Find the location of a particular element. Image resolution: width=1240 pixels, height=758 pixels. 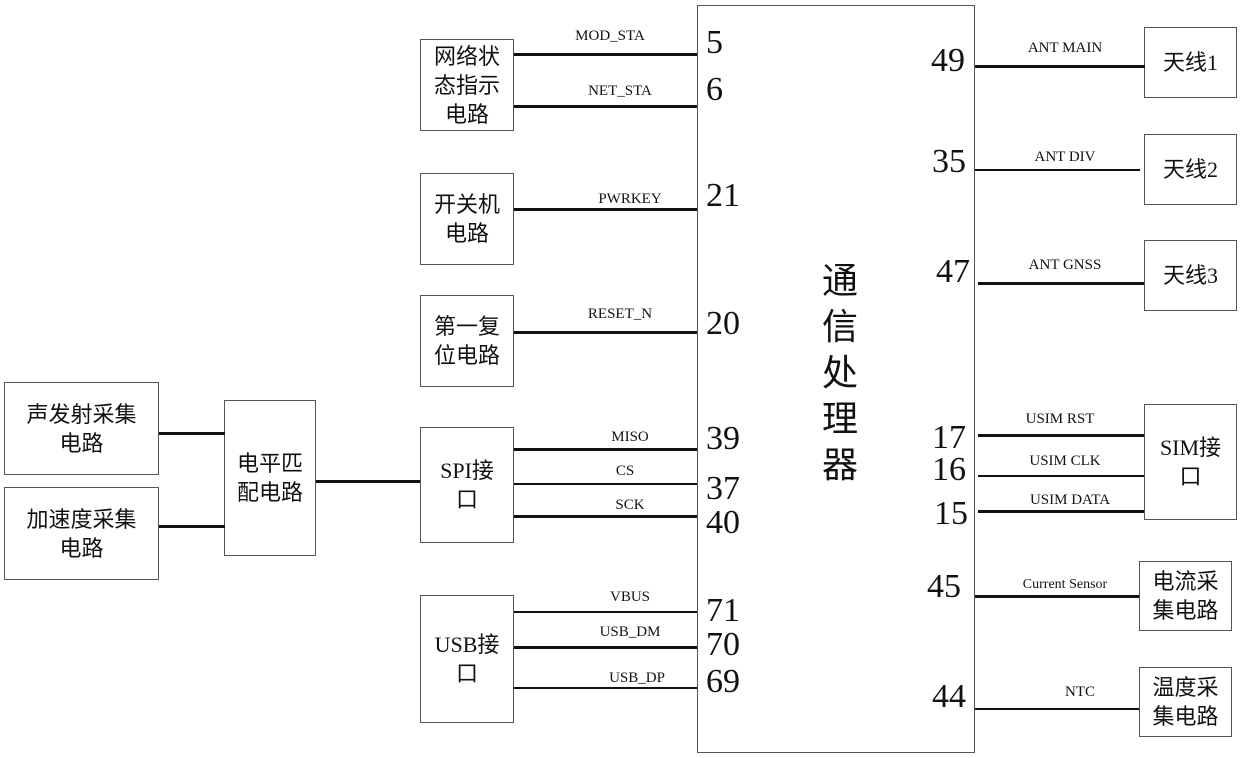

antenna-2-label: 天线2 is located at coordinates (1190, 169).